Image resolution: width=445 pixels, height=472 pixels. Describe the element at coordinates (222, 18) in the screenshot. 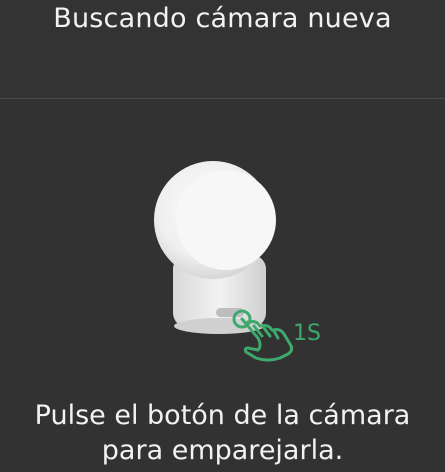

I see `page-title: Buscando cámara nueva` at that location.